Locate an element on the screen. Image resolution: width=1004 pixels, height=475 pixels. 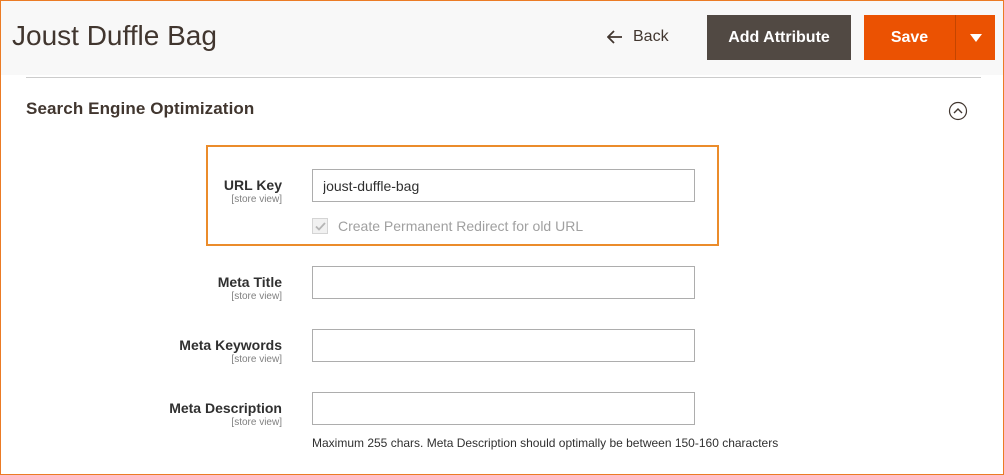
meta-title-label-text: Meta Title is located at coordinates (249, 282).